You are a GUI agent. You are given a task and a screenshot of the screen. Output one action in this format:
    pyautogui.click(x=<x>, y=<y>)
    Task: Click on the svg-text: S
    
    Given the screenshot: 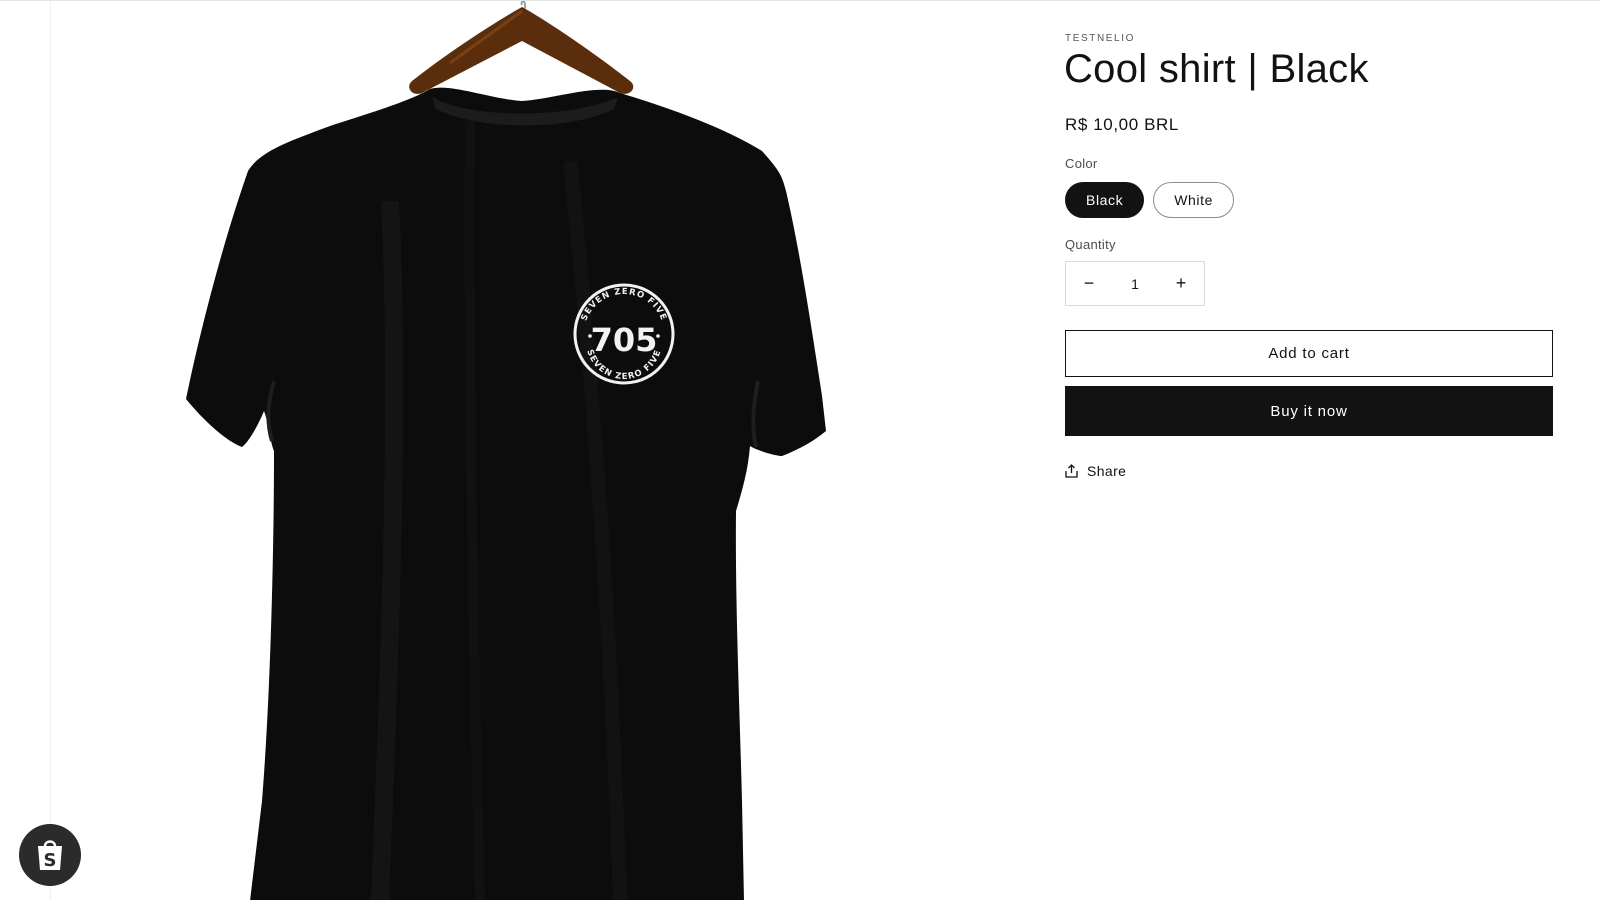 What is the action you would take?
    pyautogui.click(x=50, y=860)
    